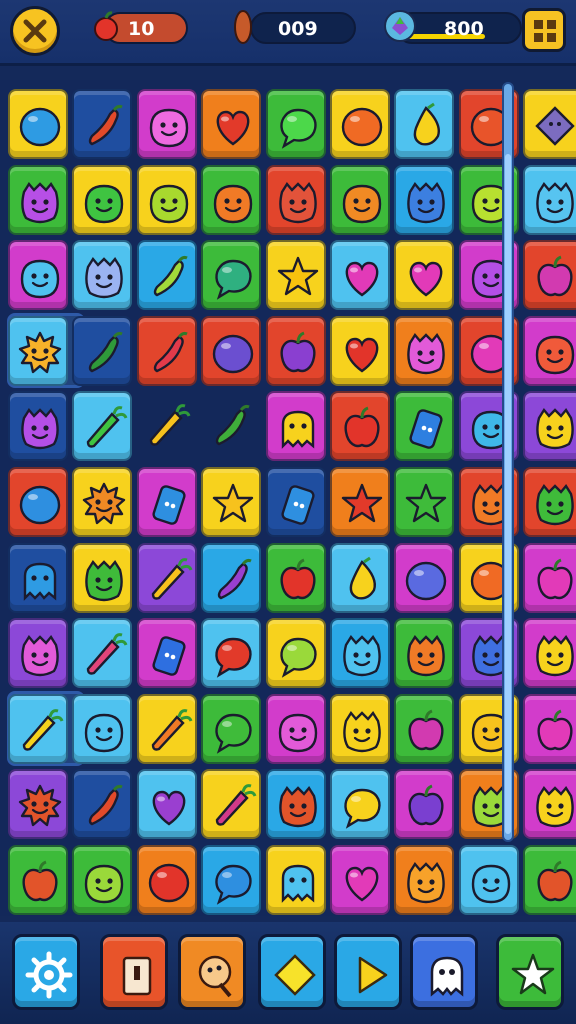  What do you see at coordinates (544, 30) in the screenshot?
I see `menu-button` at bounding box center [544, 30].